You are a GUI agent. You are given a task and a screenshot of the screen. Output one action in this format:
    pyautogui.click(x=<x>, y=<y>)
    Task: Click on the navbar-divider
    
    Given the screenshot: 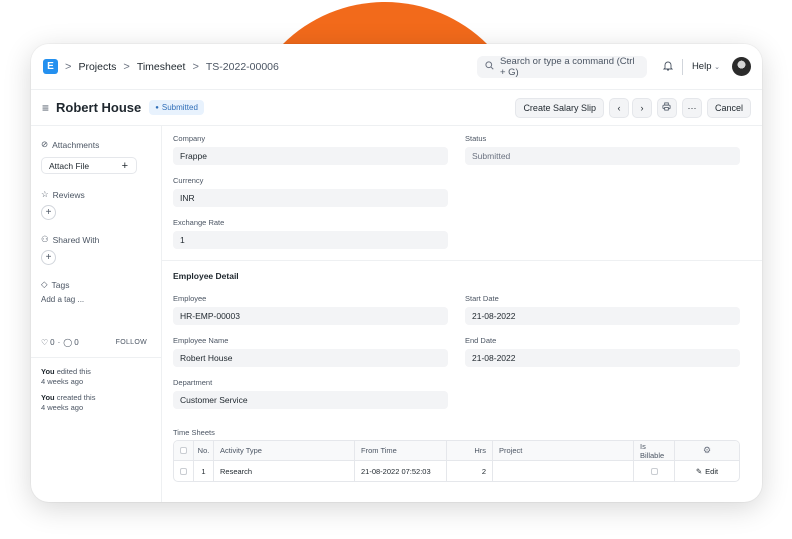 What is the action you would take?
    pyautogui.click(x=682, y=66)
    